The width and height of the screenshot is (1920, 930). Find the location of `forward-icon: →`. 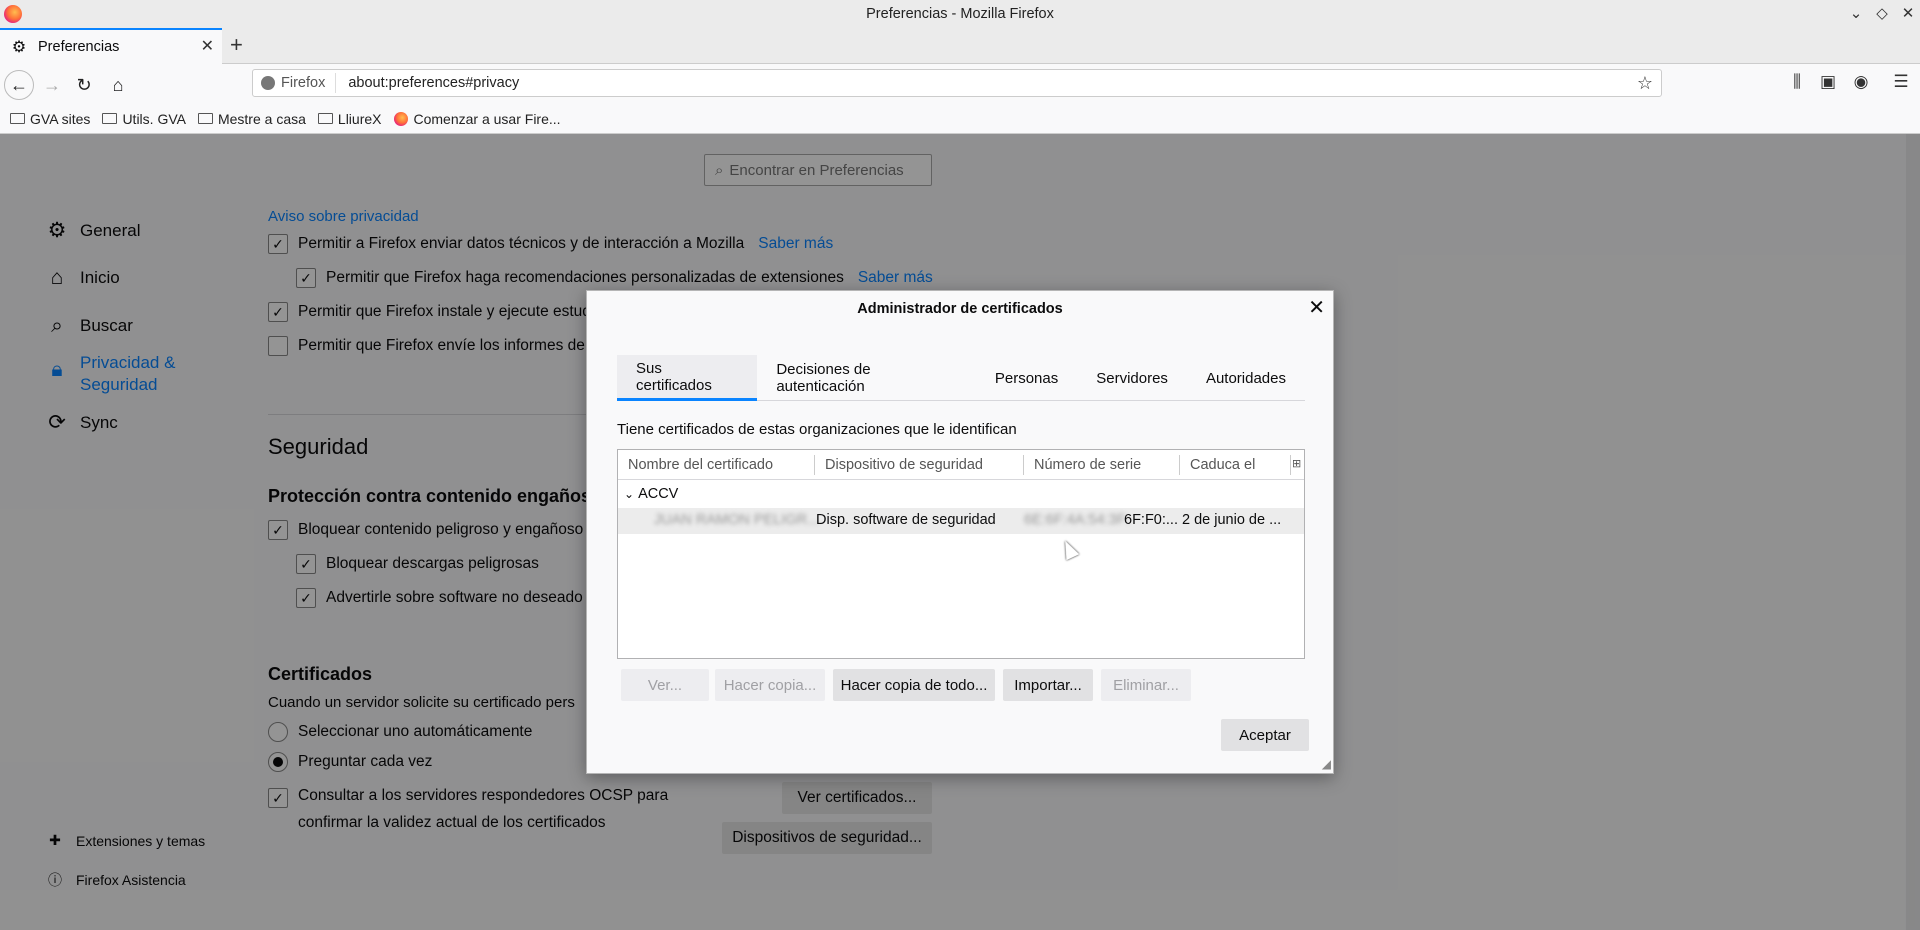

forward-icon: → is located at coordinates (52, 85).